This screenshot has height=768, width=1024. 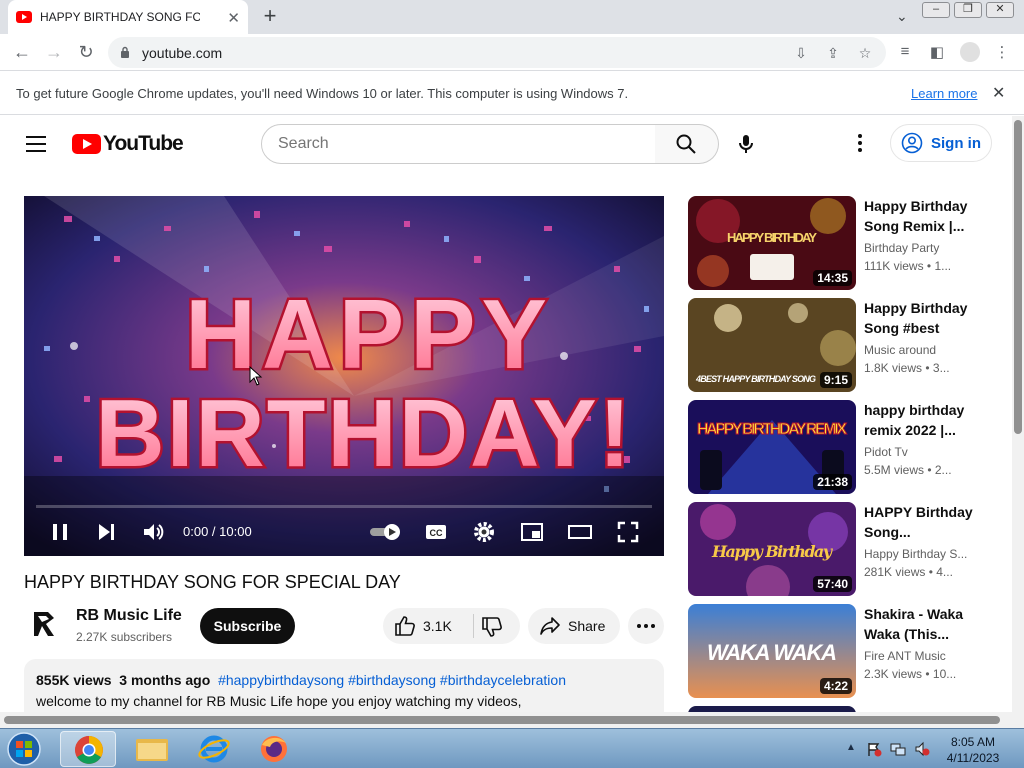 What do you see at coordinates (970, 52) in the screenshot?
I see `profile-avatar-icon` at bounding box center [970, 52].